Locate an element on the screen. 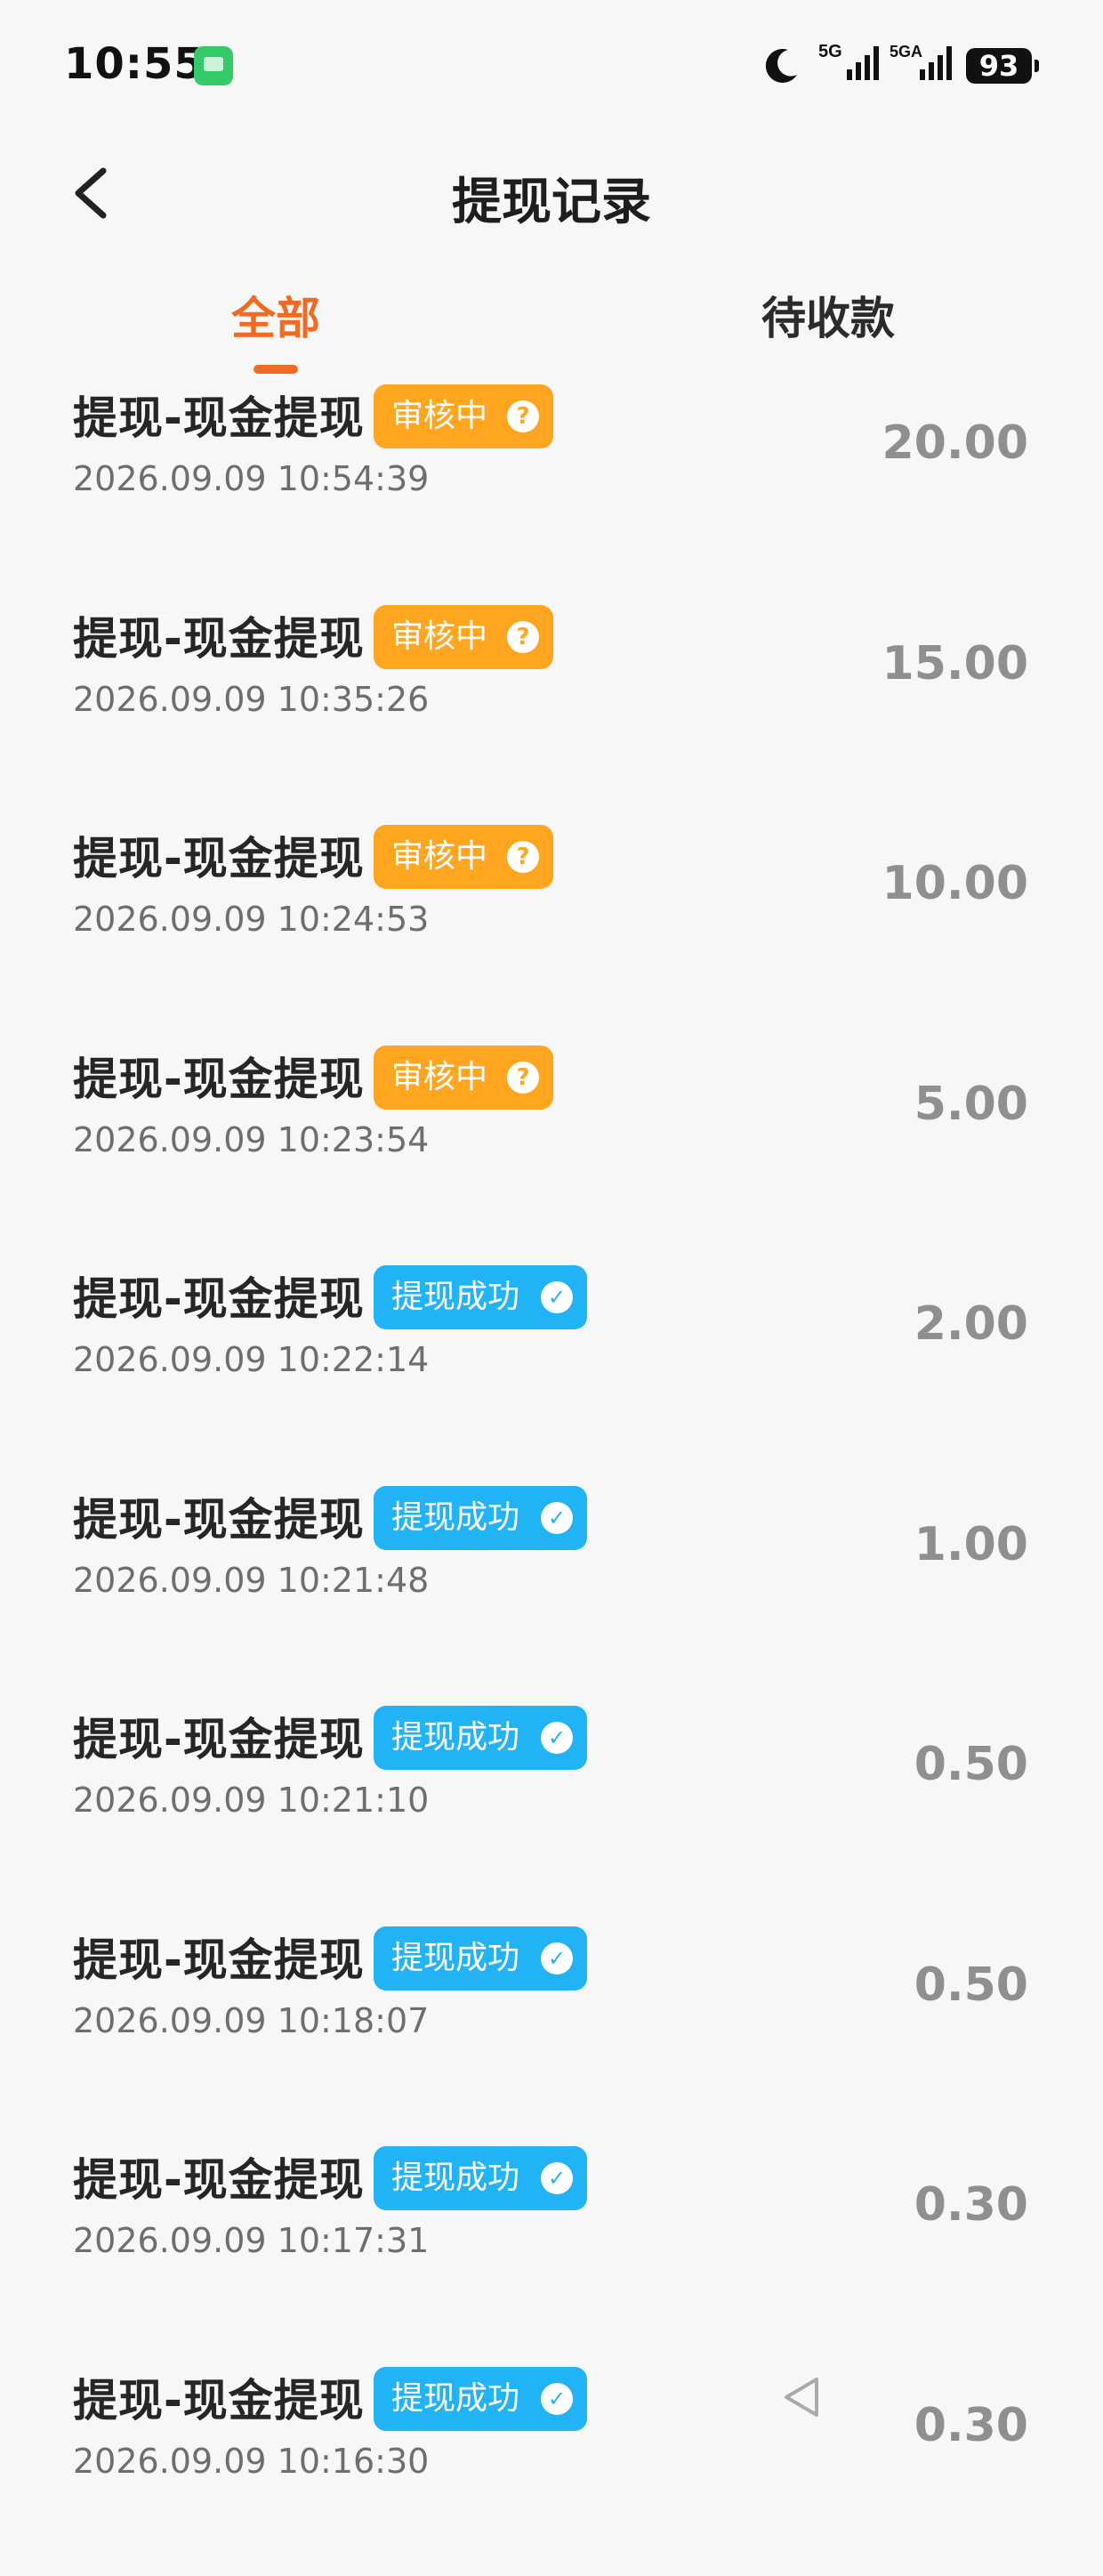  list-item: 提现-现金提现提现成功 ✓ 2026.09.09 10:22:14 2.00 is located at coordinates (551, 1365).